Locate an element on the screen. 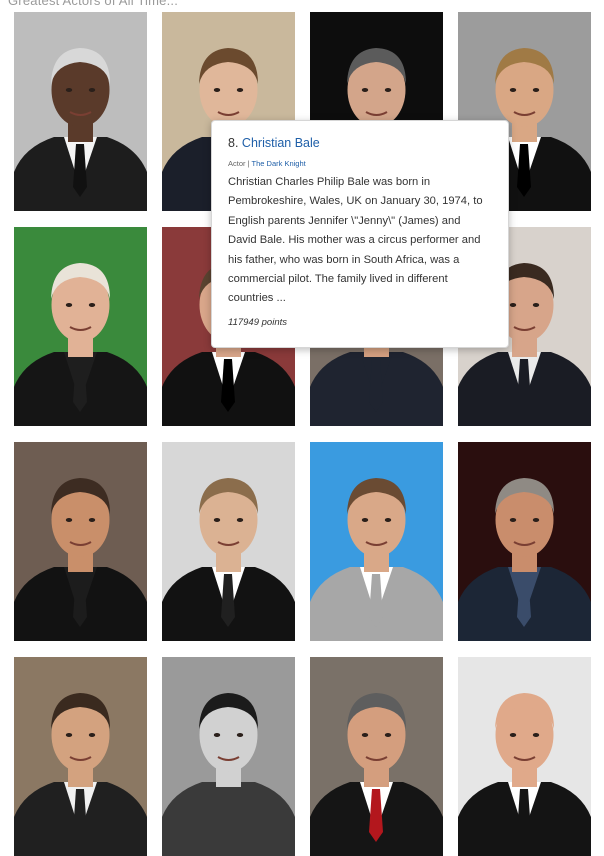 Image resolution: width=604 pixels, height=856 pixels. actor-photo-edward-norton is located at coordinates (376, 541).